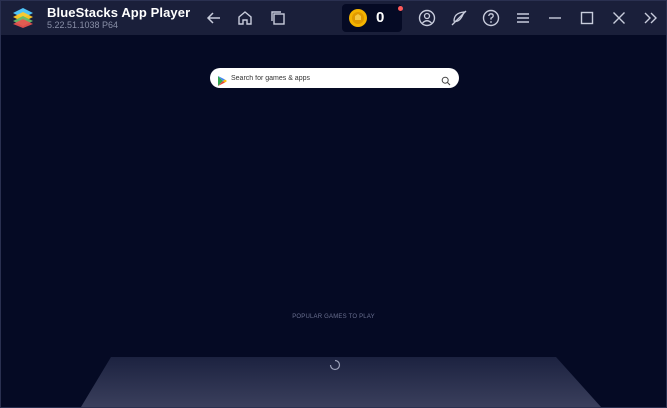 This screenshot has height=408, width=667. What do you see at coordinates (400, 8) in the screenshot?
I see `notification-dot` at bounding box center [400, 8].